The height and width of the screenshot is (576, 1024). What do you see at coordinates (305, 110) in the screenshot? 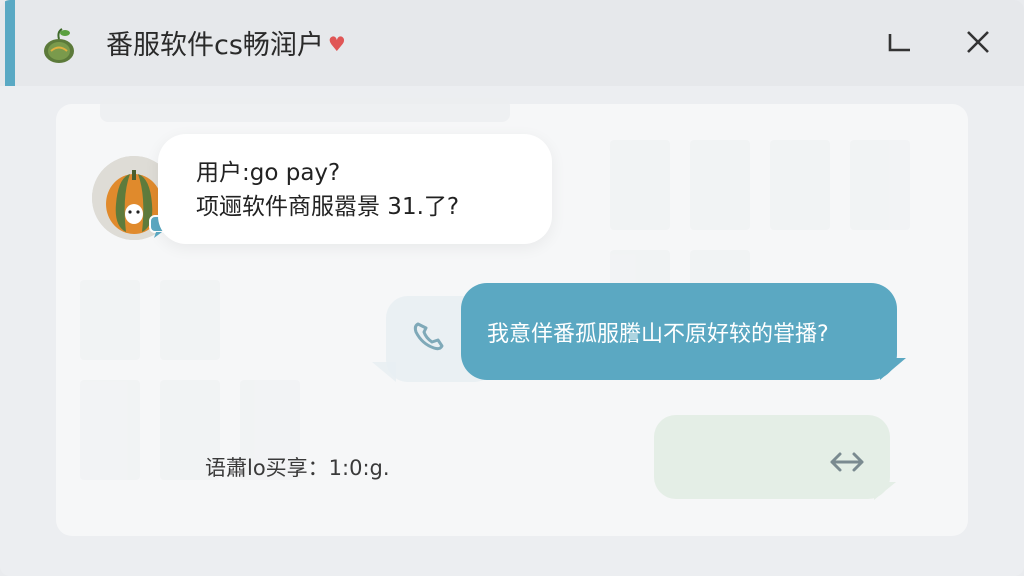
I see `faded-header-bar` at bounding box center [305, 110].